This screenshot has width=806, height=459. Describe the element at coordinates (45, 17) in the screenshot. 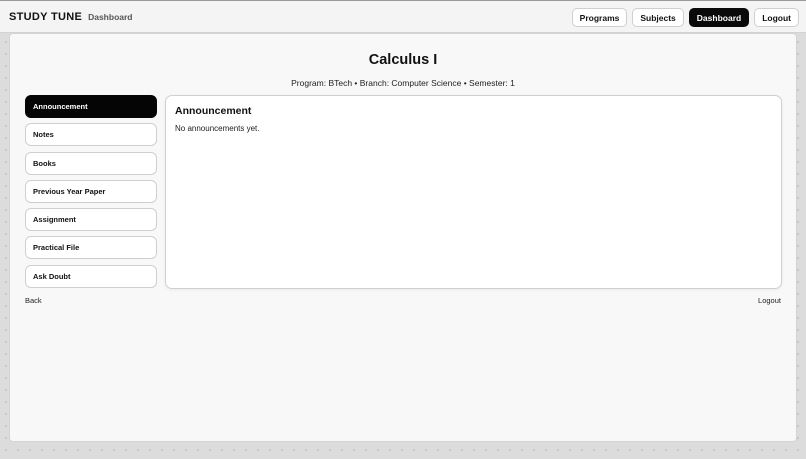

I see `brand-logo: STUDY TUNE` at that location.